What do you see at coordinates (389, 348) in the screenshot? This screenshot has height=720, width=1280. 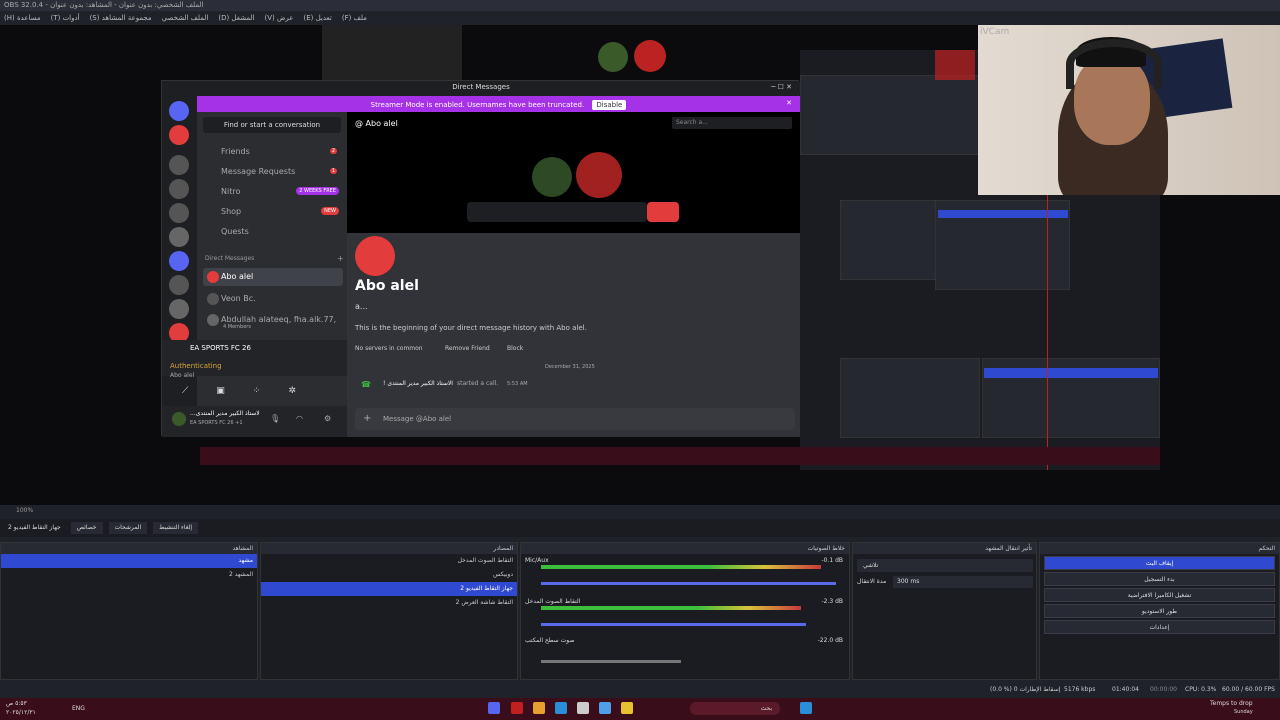 I see `no-servers-text: No servers in common` at bounding box center [389, 348].